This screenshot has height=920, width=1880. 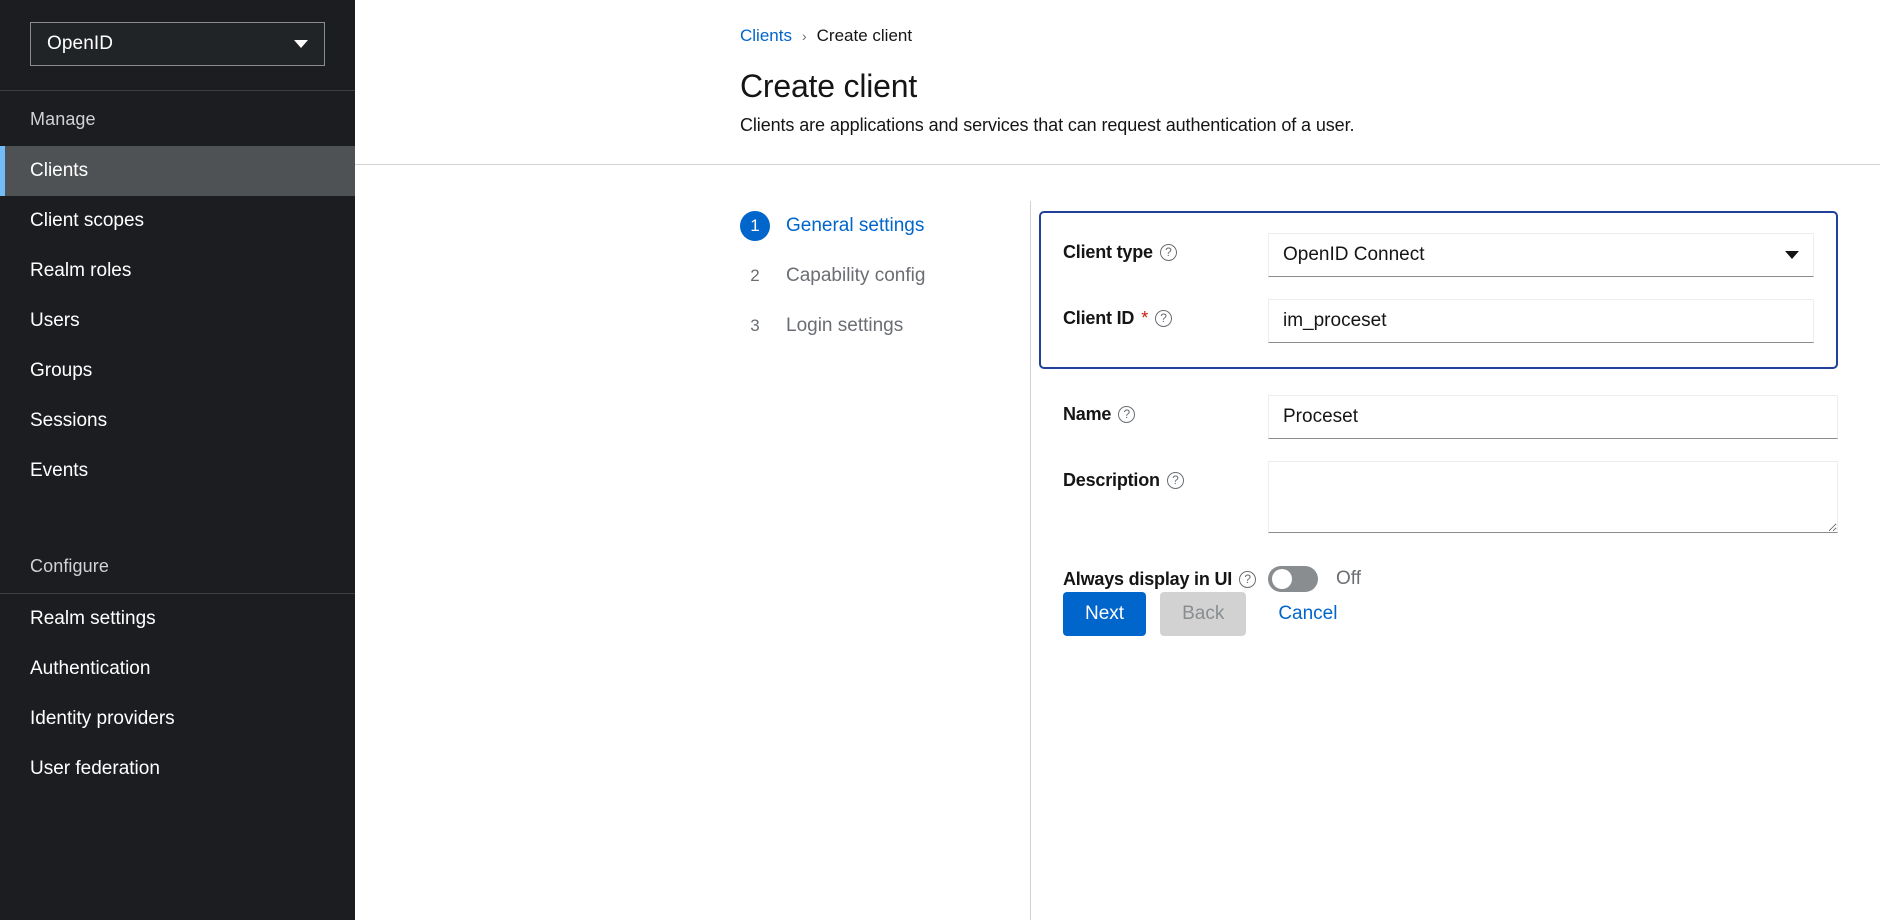 I want to click on realm-selector: OpenID, so click(x=177, y=44).